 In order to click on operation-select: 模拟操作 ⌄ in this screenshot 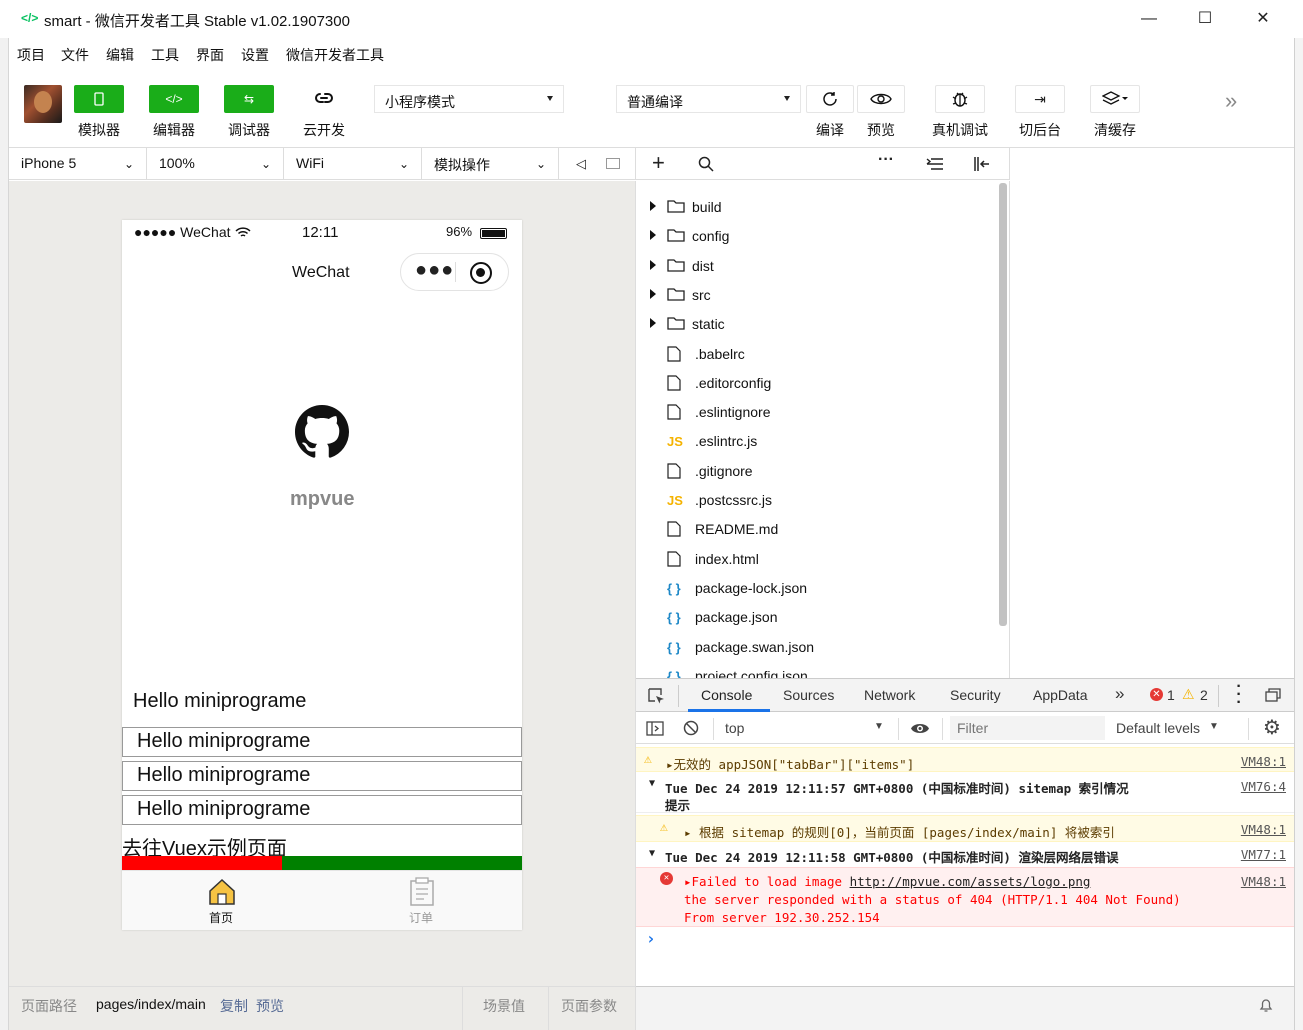, I will do `click(490, 164)`.